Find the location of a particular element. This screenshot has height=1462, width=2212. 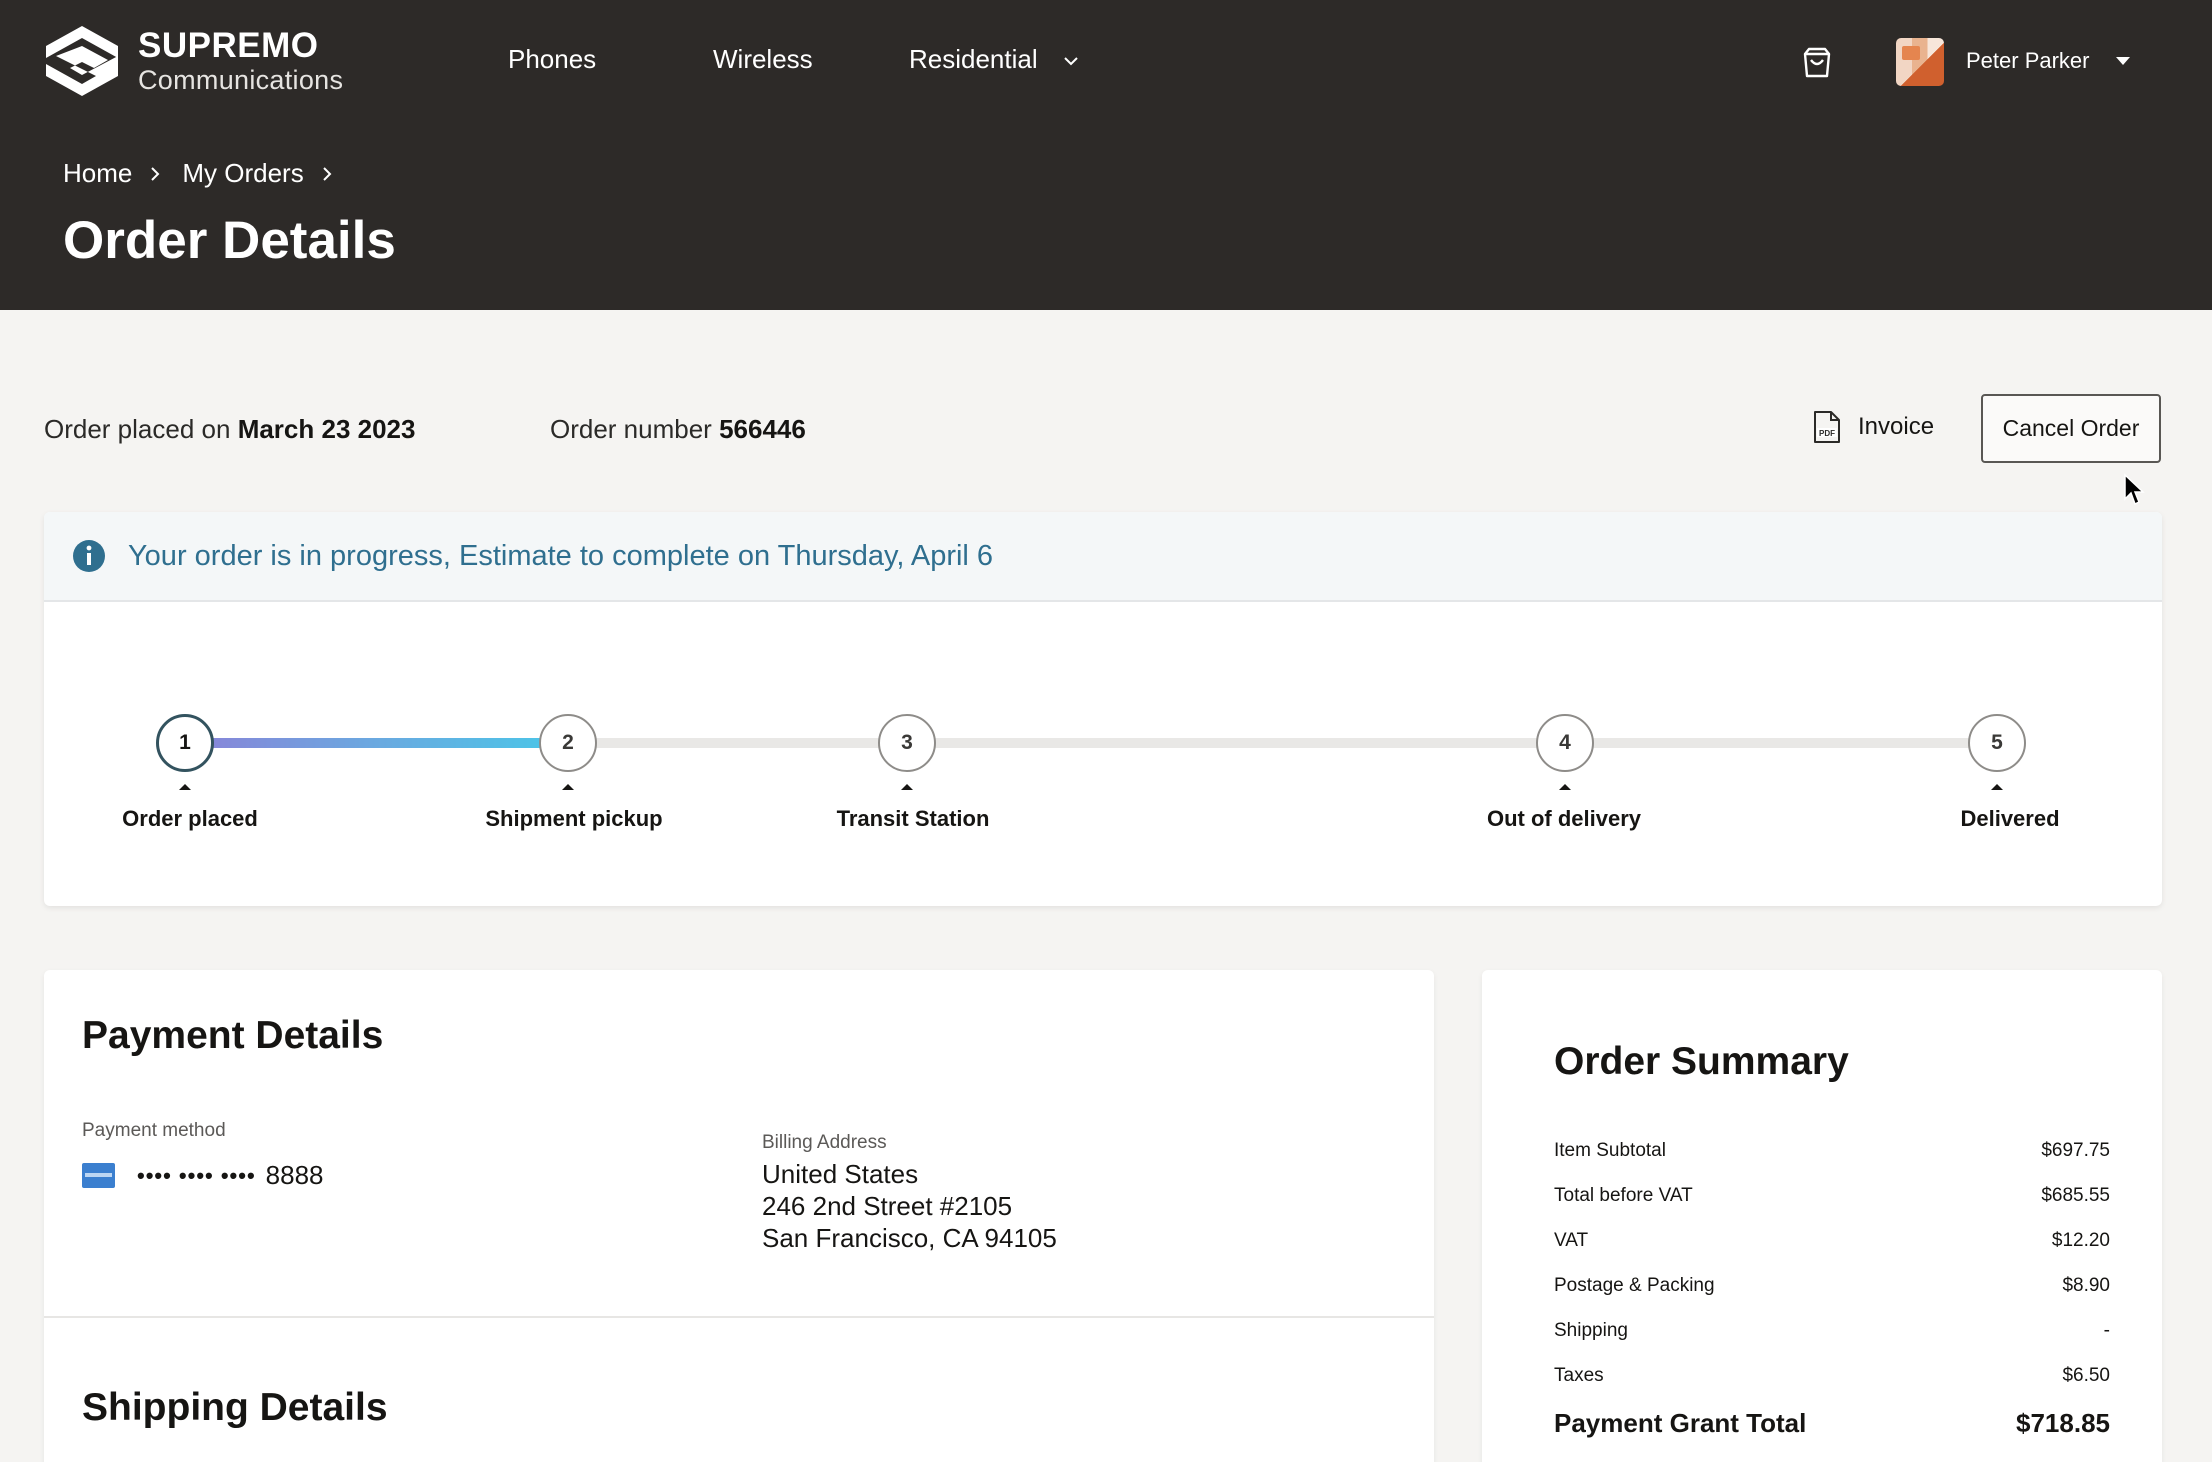

step-label-3: Transit Station is located at coordinates (913, 818).